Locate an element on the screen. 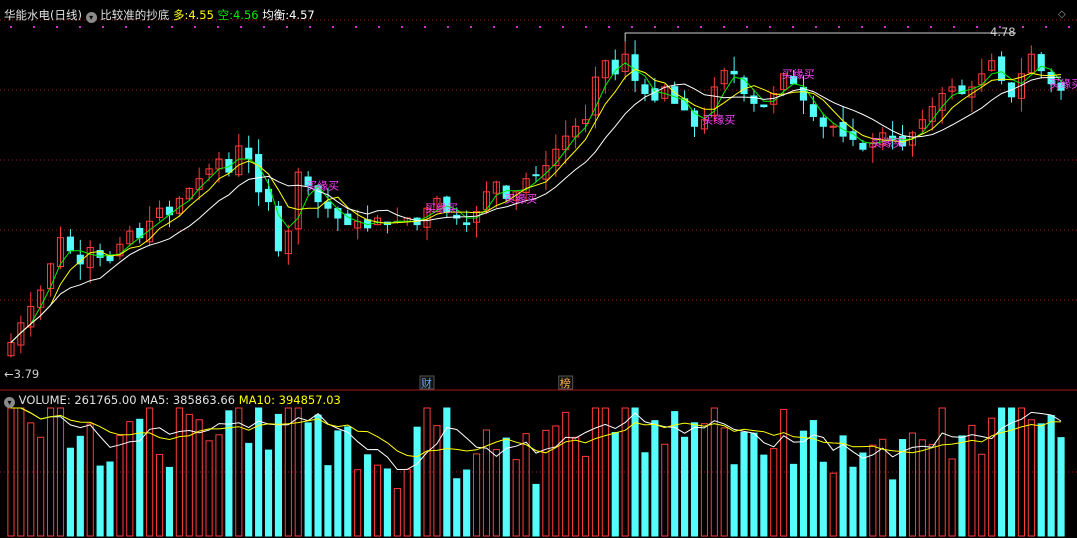  settings-diamond-icon: ◇ is located at coordinates (1062, 15).